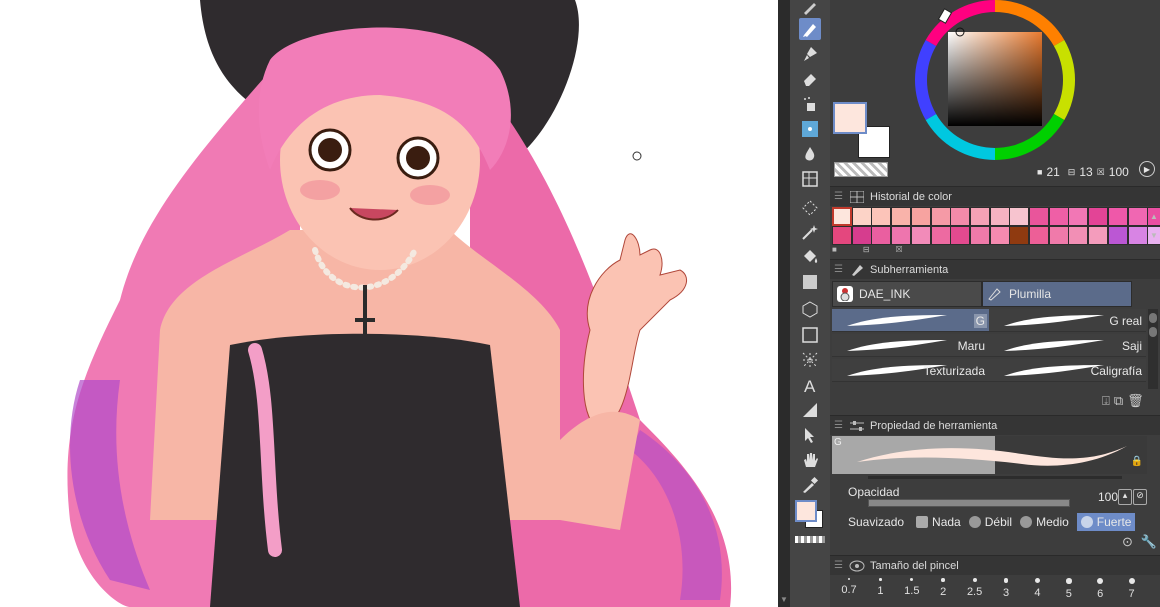  I want to click on brush-item: Caligrafía, so click(1067, 370).